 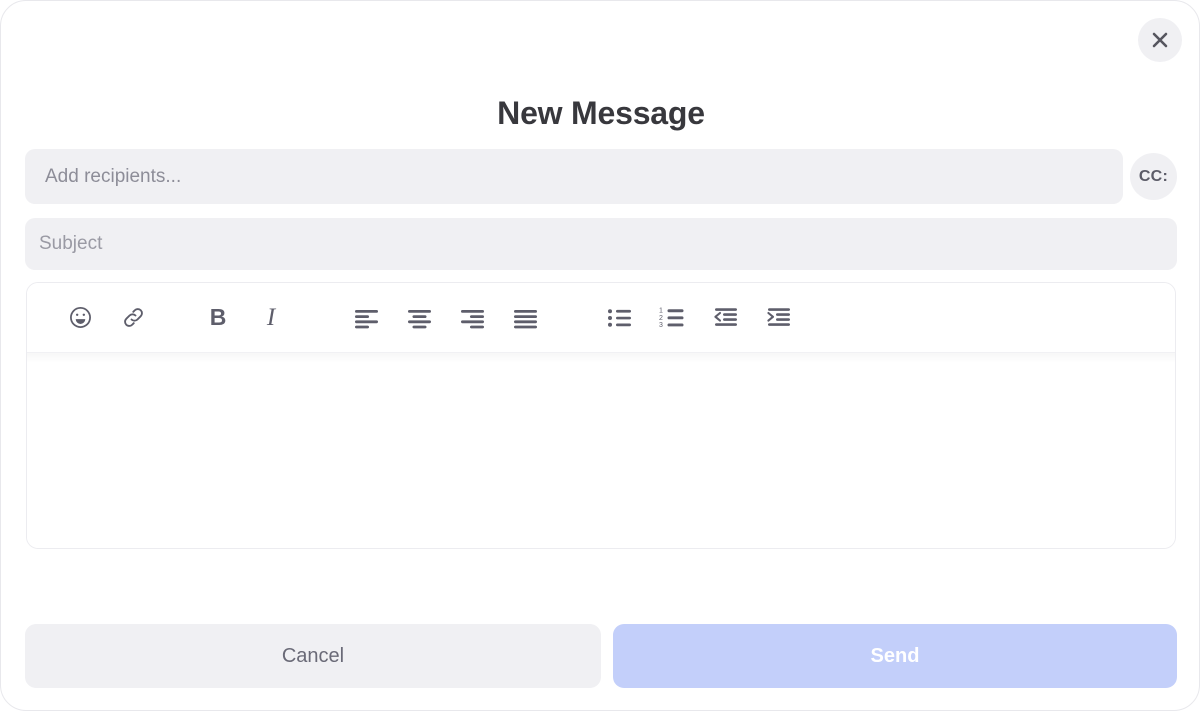 I want to click on outdent-button, so click(x=726, y=318).